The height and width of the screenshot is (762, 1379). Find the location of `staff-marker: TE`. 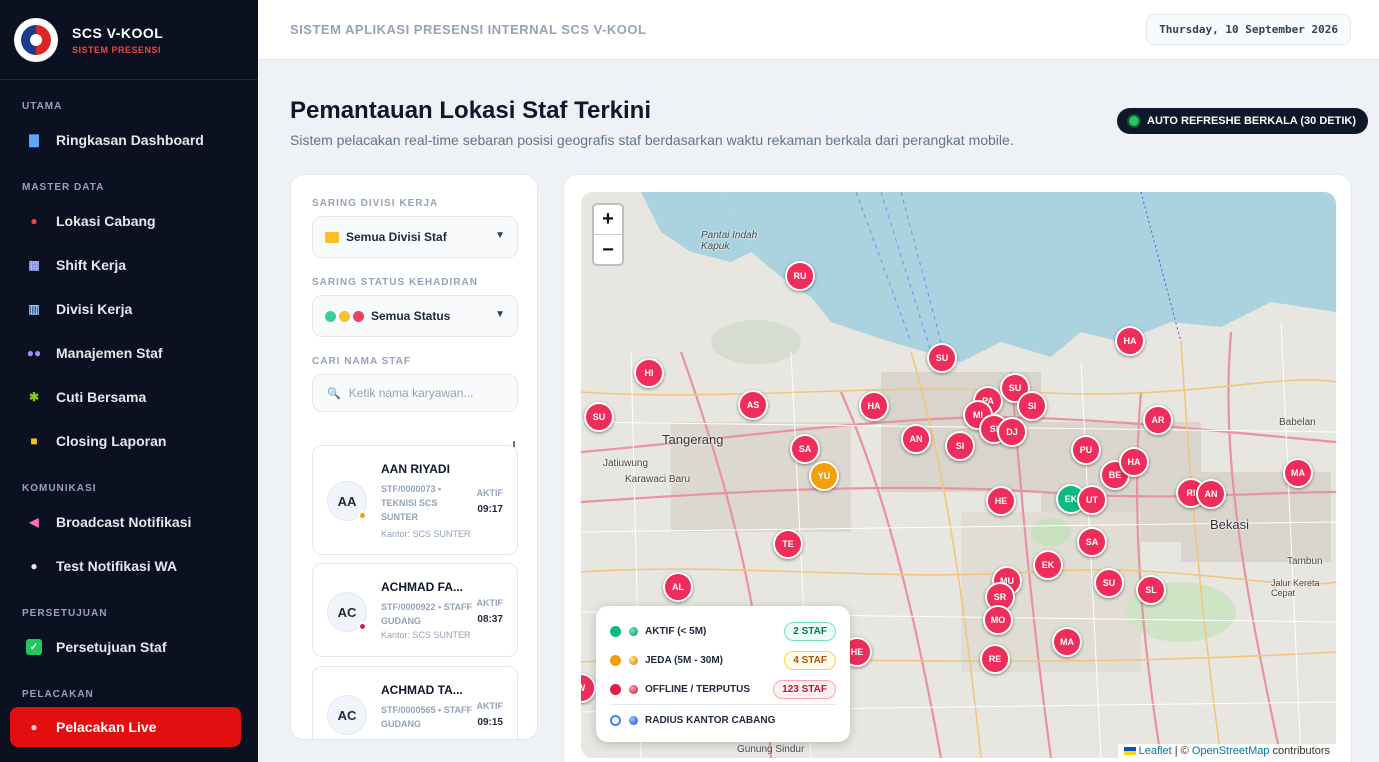

staff-marker: TE is located at coordinates (788, 544).